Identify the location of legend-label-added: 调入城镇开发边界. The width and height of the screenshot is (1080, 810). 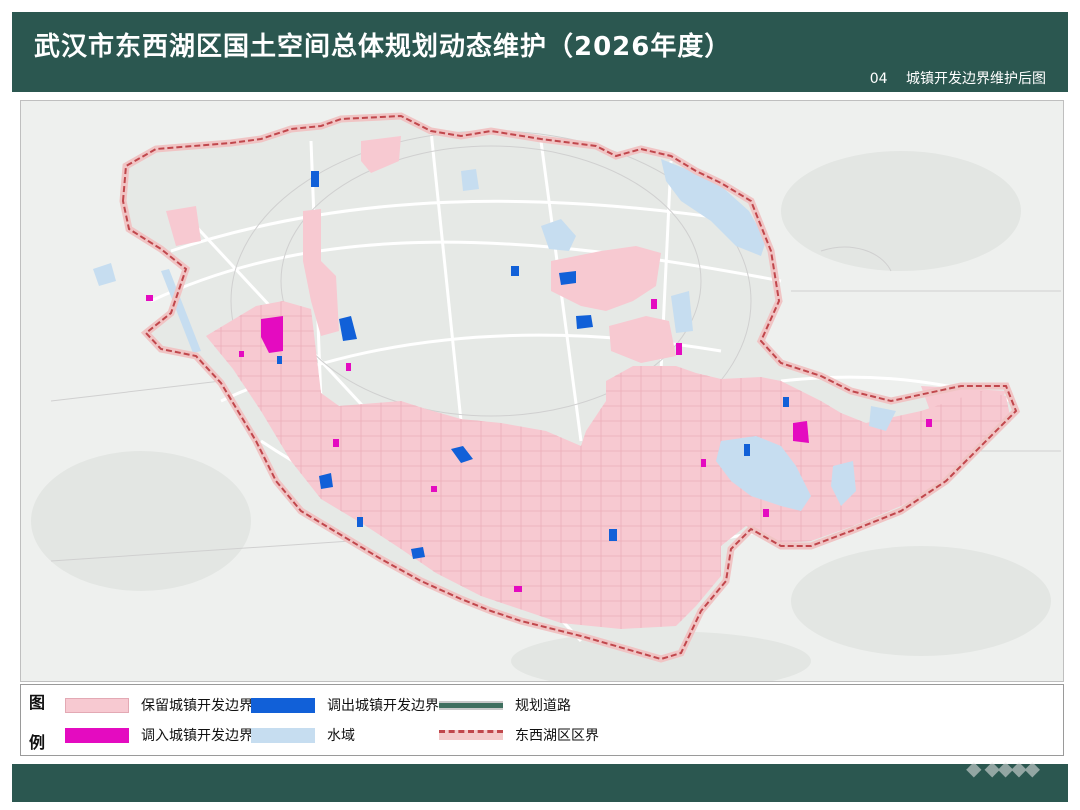
(197, 736).